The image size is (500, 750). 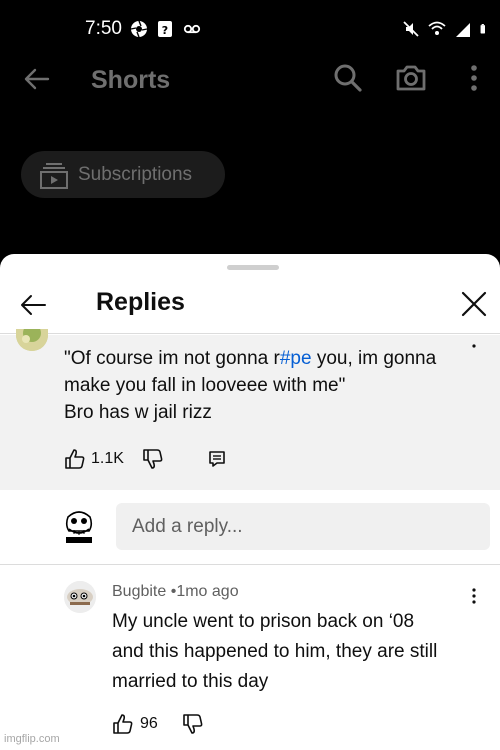 What do you see at coordinates (474, 304) in the screenshot?
I see `close-icon` at bounding box center [474, 304].